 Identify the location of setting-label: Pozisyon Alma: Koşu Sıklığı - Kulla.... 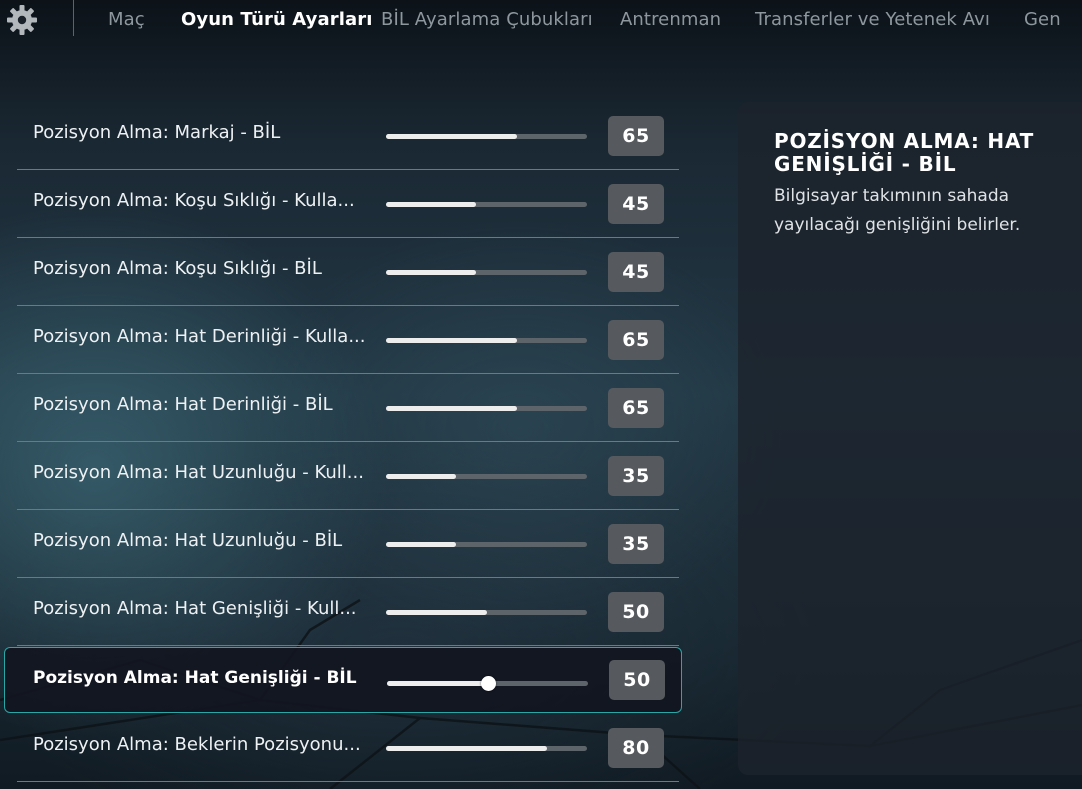
(194, 200).